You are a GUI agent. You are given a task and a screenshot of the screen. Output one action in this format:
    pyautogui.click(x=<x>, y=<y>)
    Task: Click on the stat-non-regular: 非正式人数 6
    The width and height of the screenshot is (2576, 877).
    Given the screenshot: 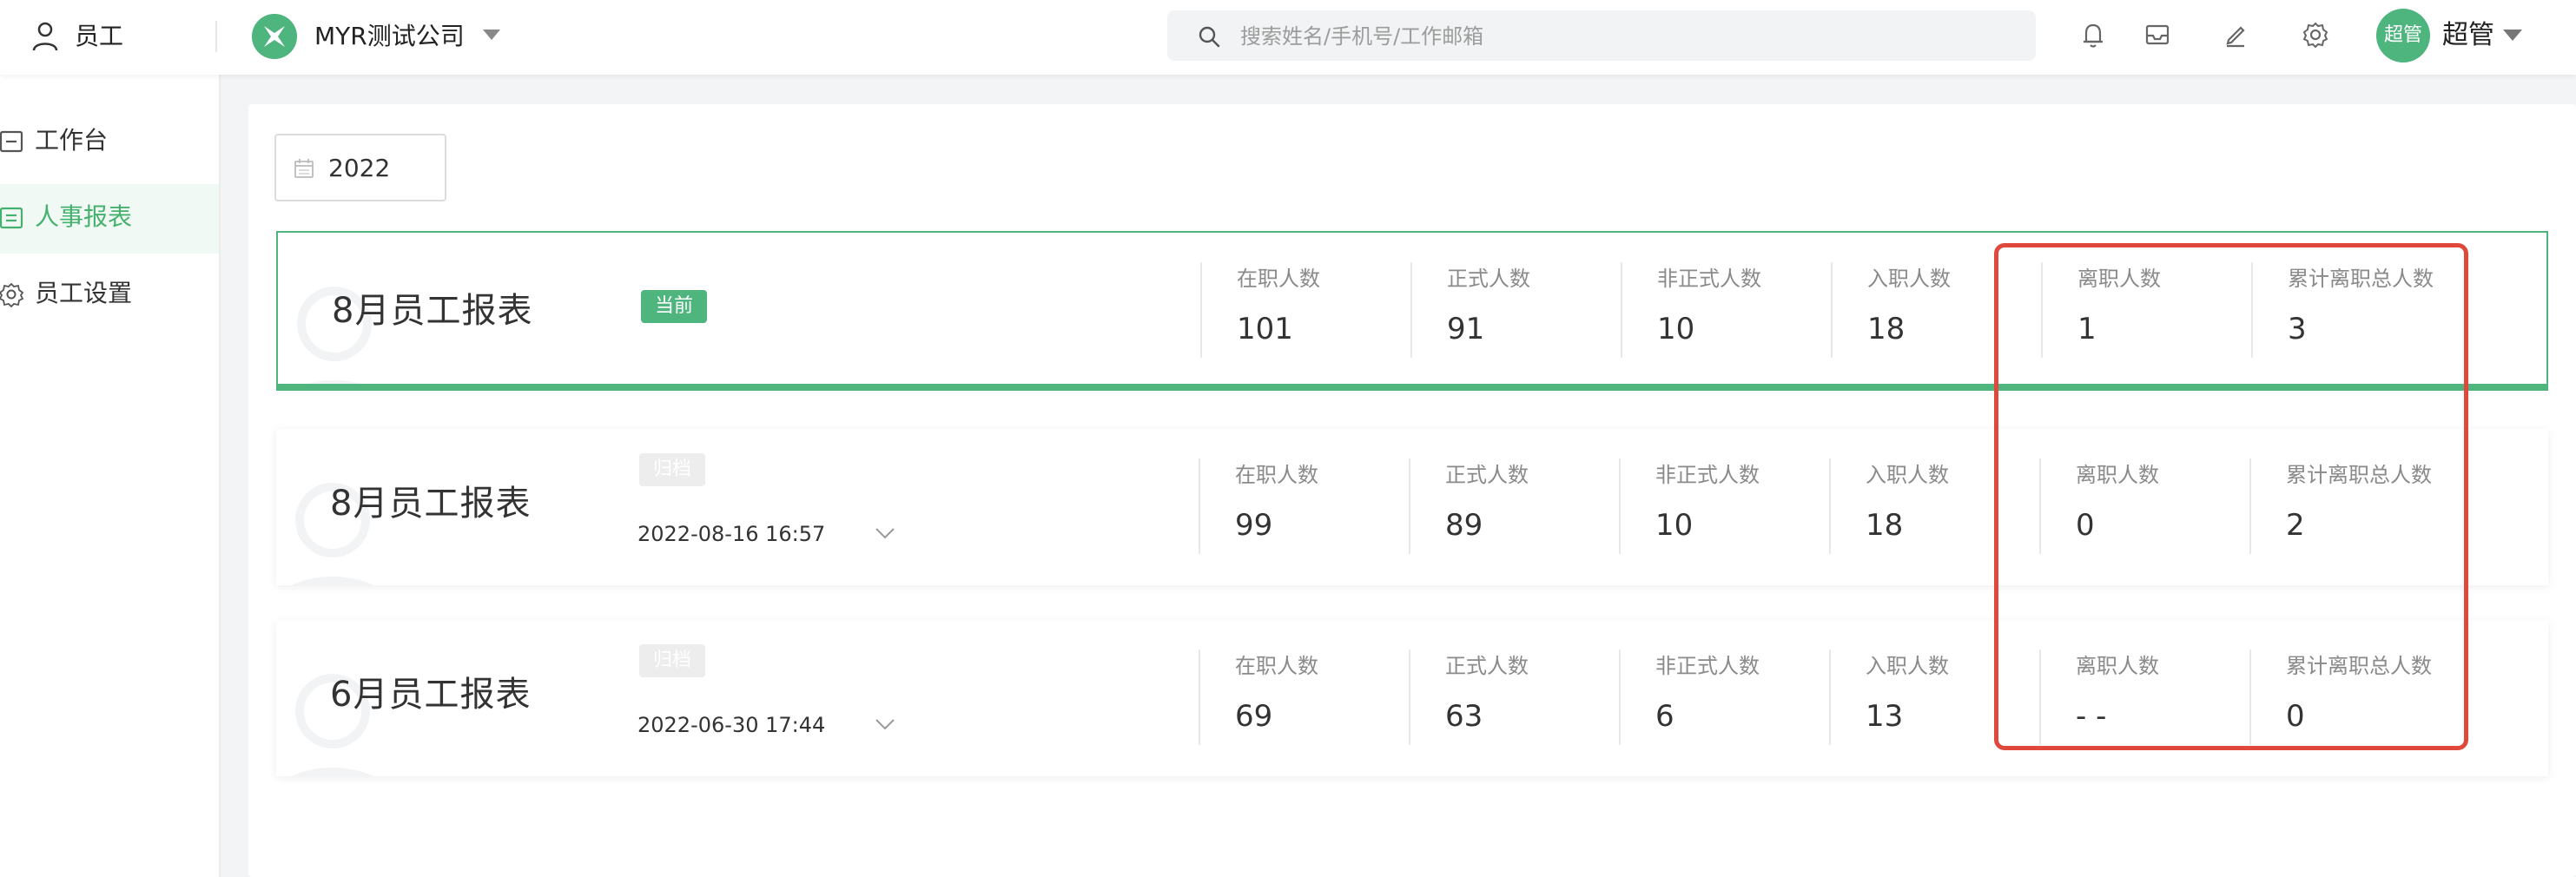 What is the action you would take?
    pyautogui.click(x=1725, y=697)
    